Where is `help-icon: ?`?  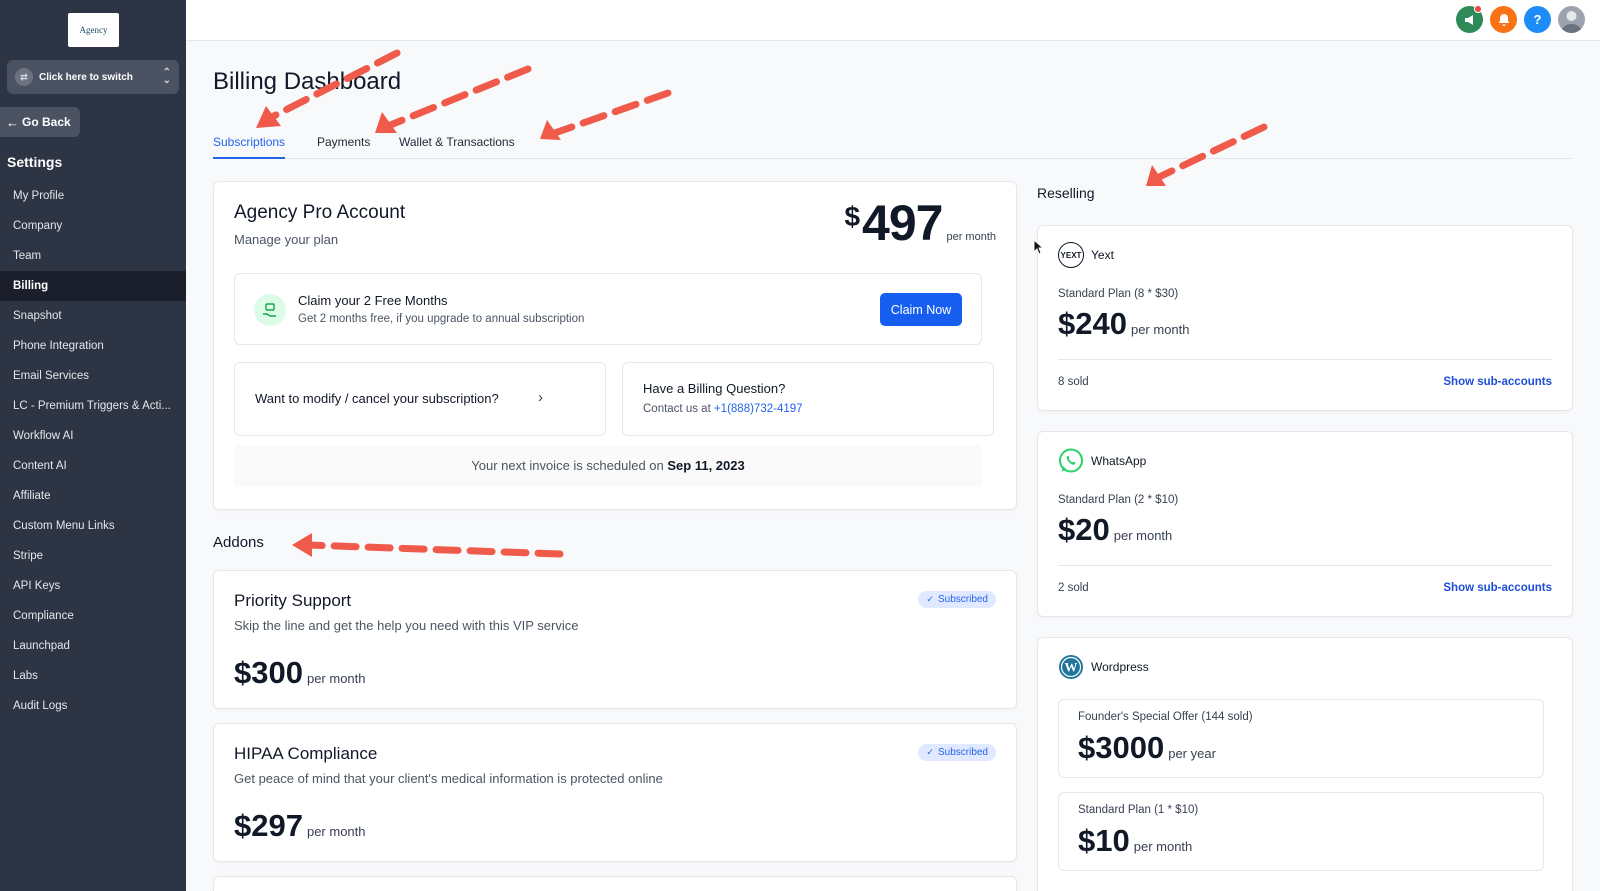 help-icon: ? is located at coordinates (1537, 19).